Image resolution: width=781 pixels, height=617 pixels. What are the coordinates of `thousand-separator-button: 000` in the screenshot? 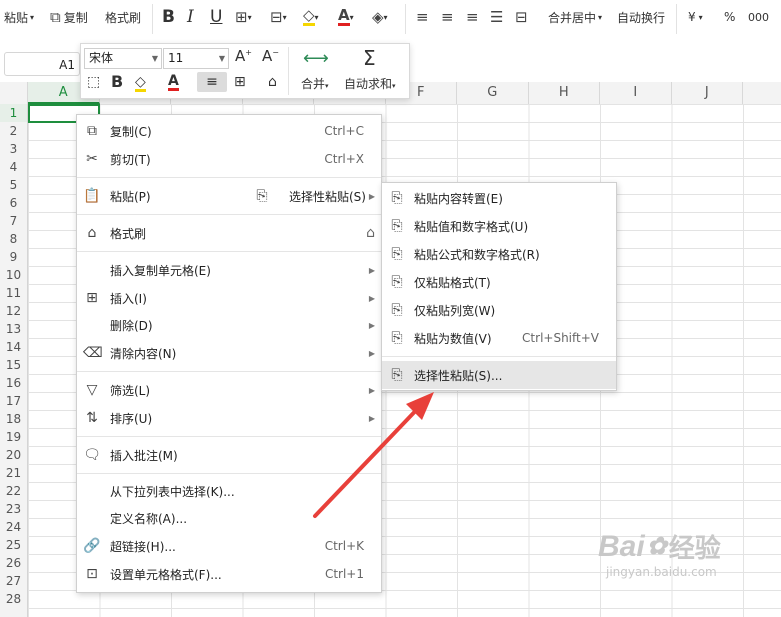 It's located at (758, 17).